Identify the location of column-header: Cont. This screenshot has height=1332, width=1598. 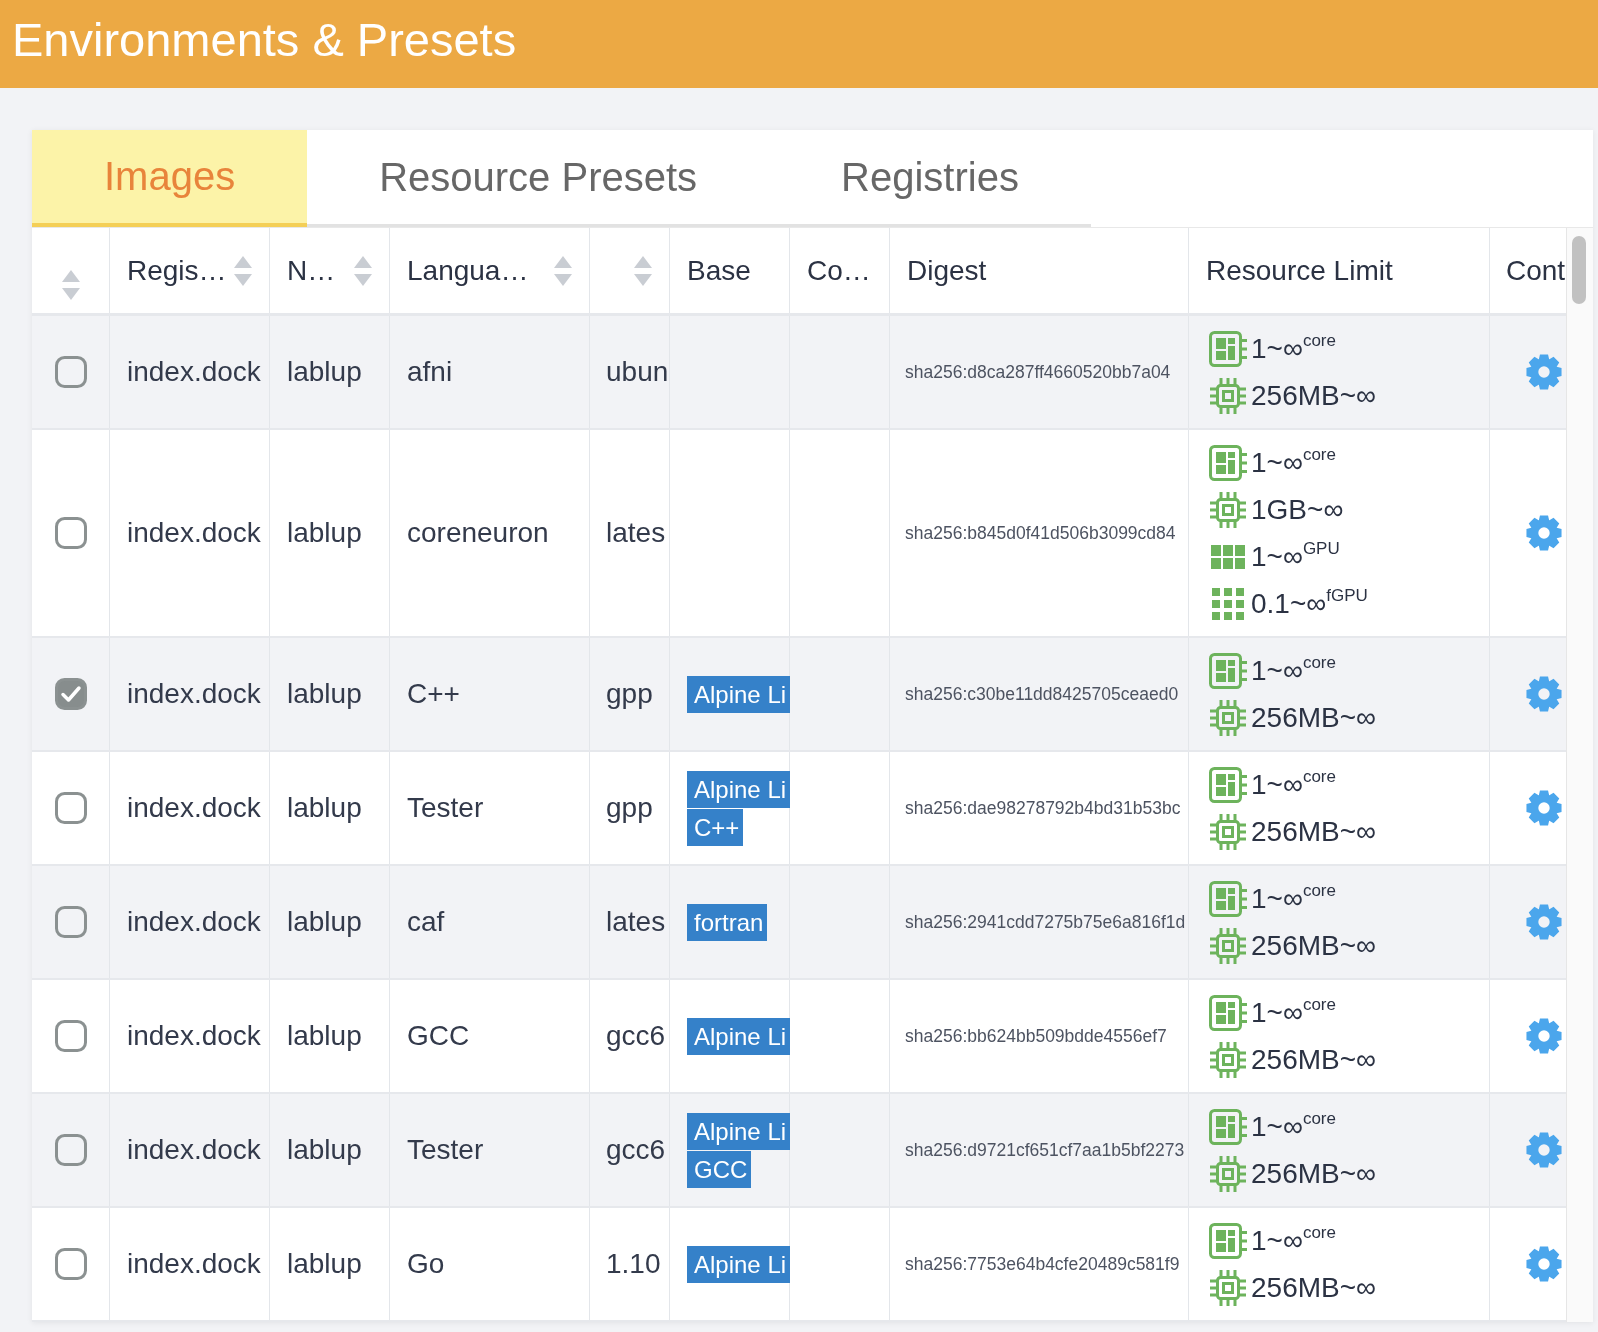
(1536, 270).